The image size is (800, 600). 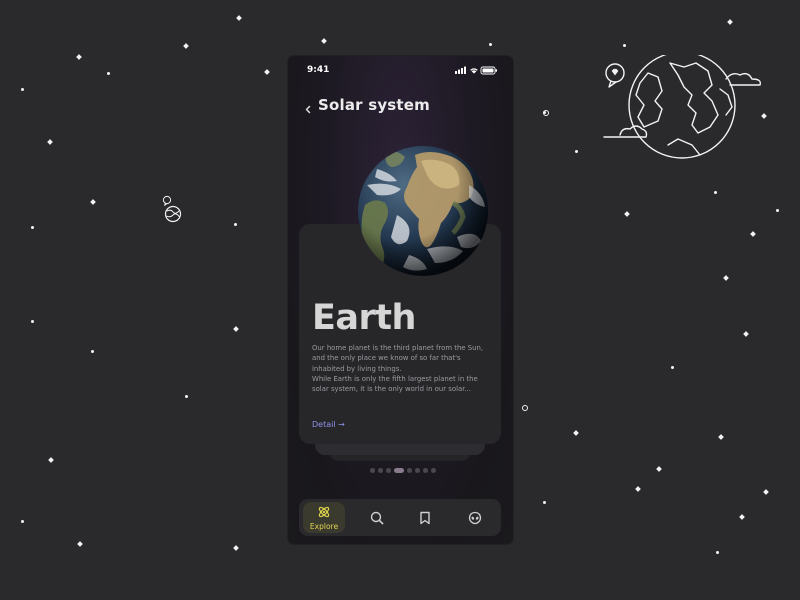 I want to click on alien-icon, so click(x=475, y=518).